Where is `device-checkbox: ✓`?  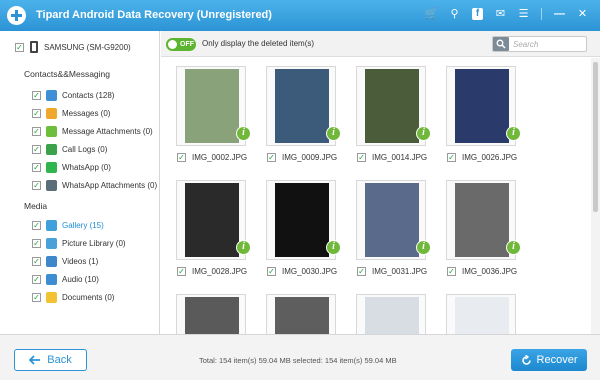
device-checkbox: ✓ is located at coordinates (19, 47).